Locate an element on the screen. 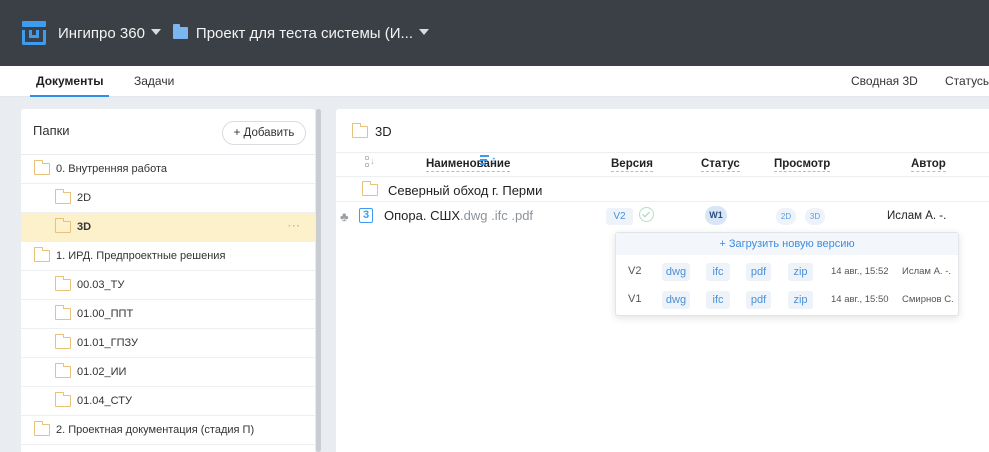 Image resolution: width=989 pixels, height=452 pixels. add-folder-button: + Добавить is located at coordinates (264, 133).